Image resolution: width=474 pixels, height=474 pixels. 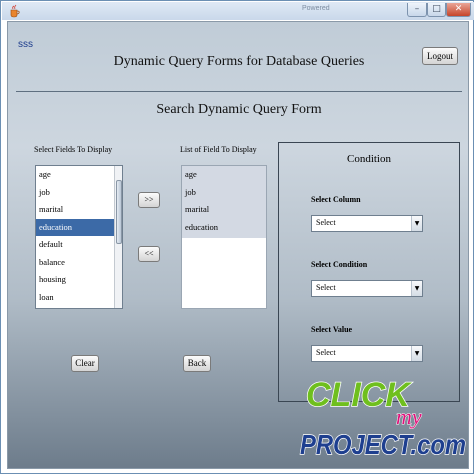 What do you see at coordinates (79, 193) in the screenshot?
I see `field-option: job` at bounding box center [79, 193].